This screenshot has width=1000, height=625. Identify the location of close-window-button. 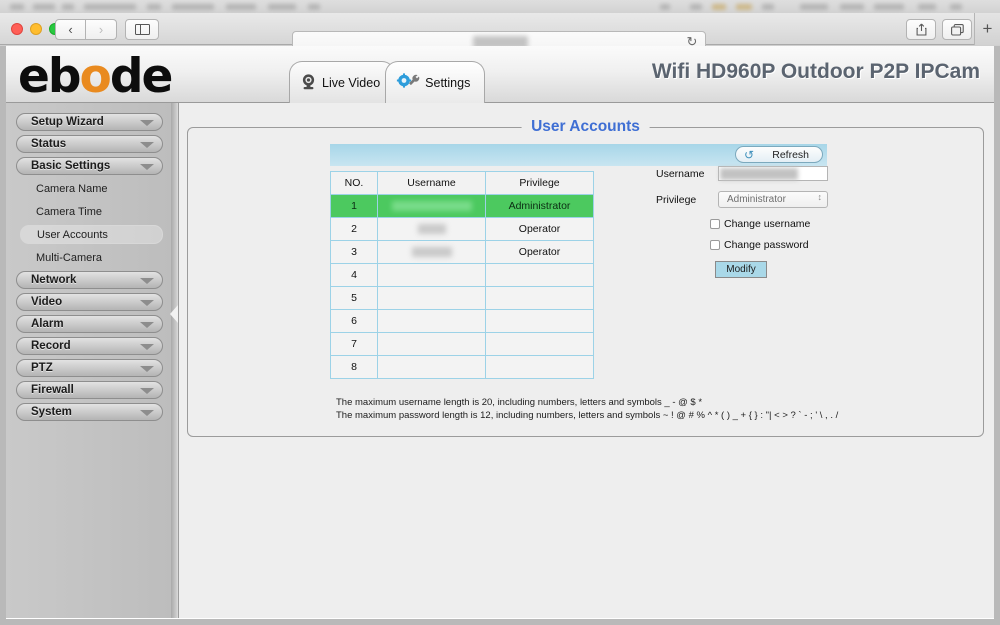
(17, 29).